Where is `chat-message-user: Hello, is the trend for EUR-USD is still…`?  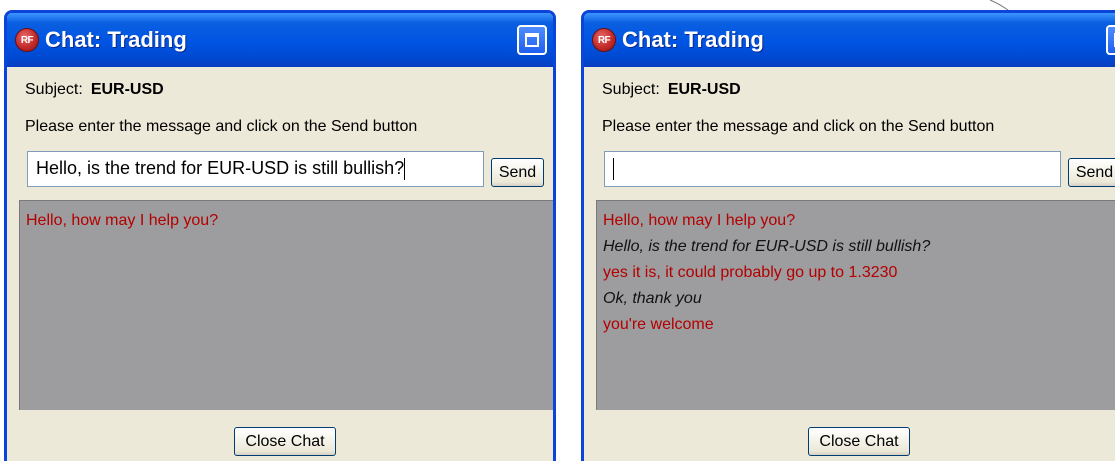 chat-message-user: Hello, is the trend for EUR-USD is still… is located at coordinates (767, 246).